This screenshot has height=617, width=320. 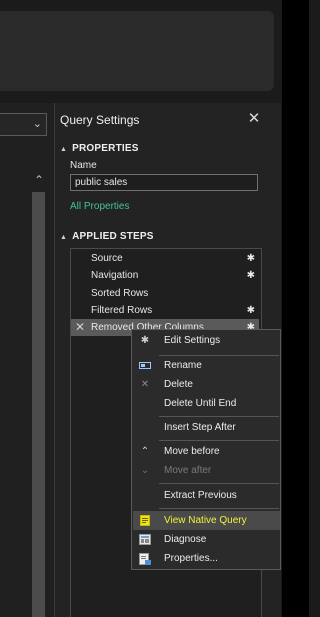 I want to click on name-label: Name, so click(x=83, y=165).